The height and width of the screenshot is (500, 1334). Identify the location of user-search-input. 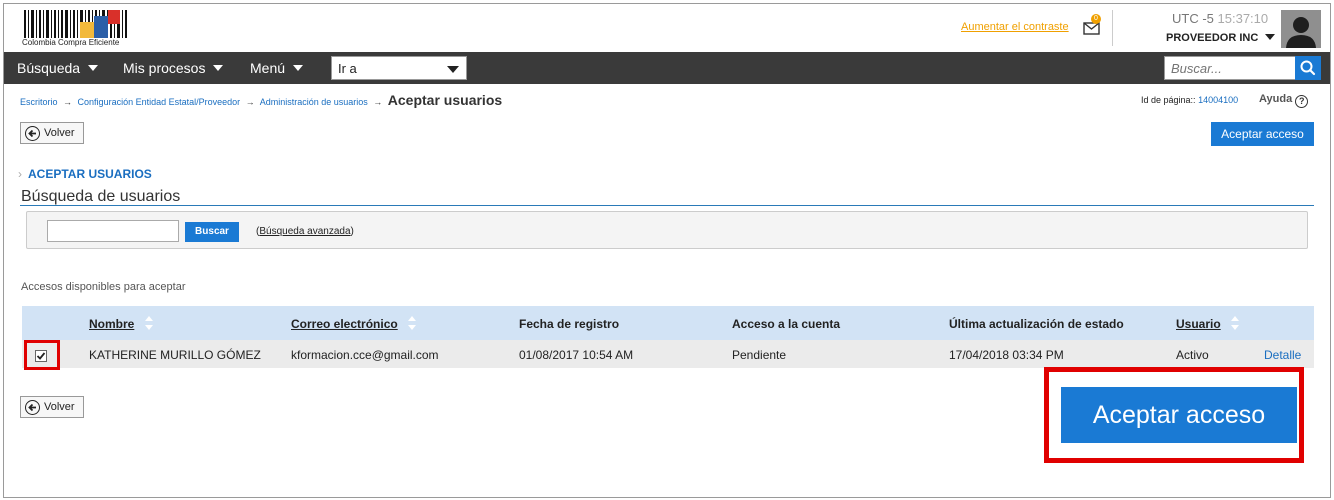
(113, 231).